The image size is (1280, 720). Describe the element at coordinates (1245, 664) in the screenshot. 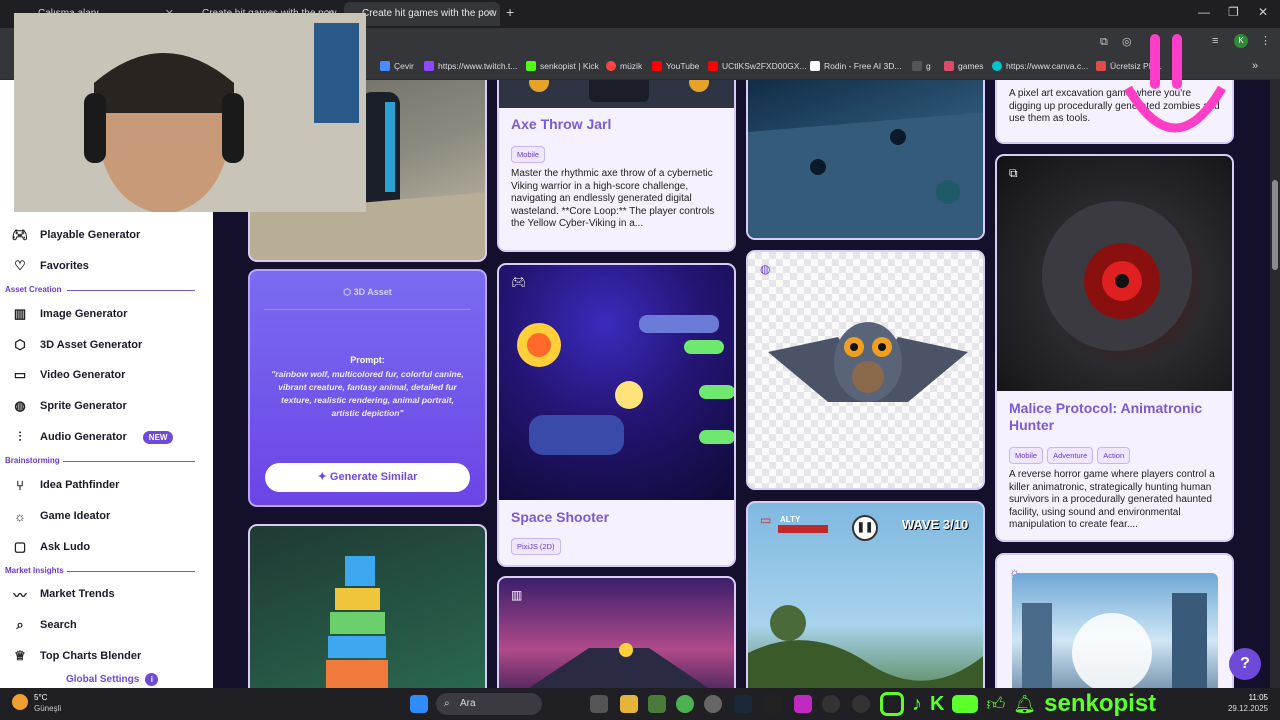

I see `help-button: ?` at that location.